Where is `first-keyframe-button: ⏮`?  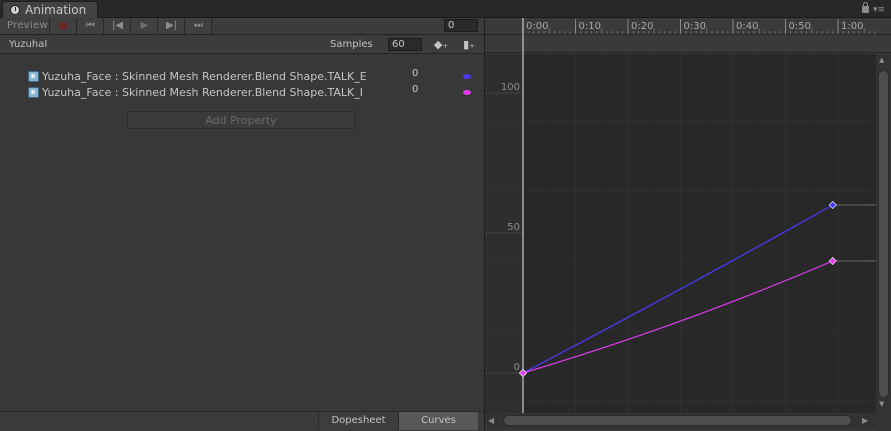
first-keyframe-button: ⏮ is located at coordinates (91, 26).